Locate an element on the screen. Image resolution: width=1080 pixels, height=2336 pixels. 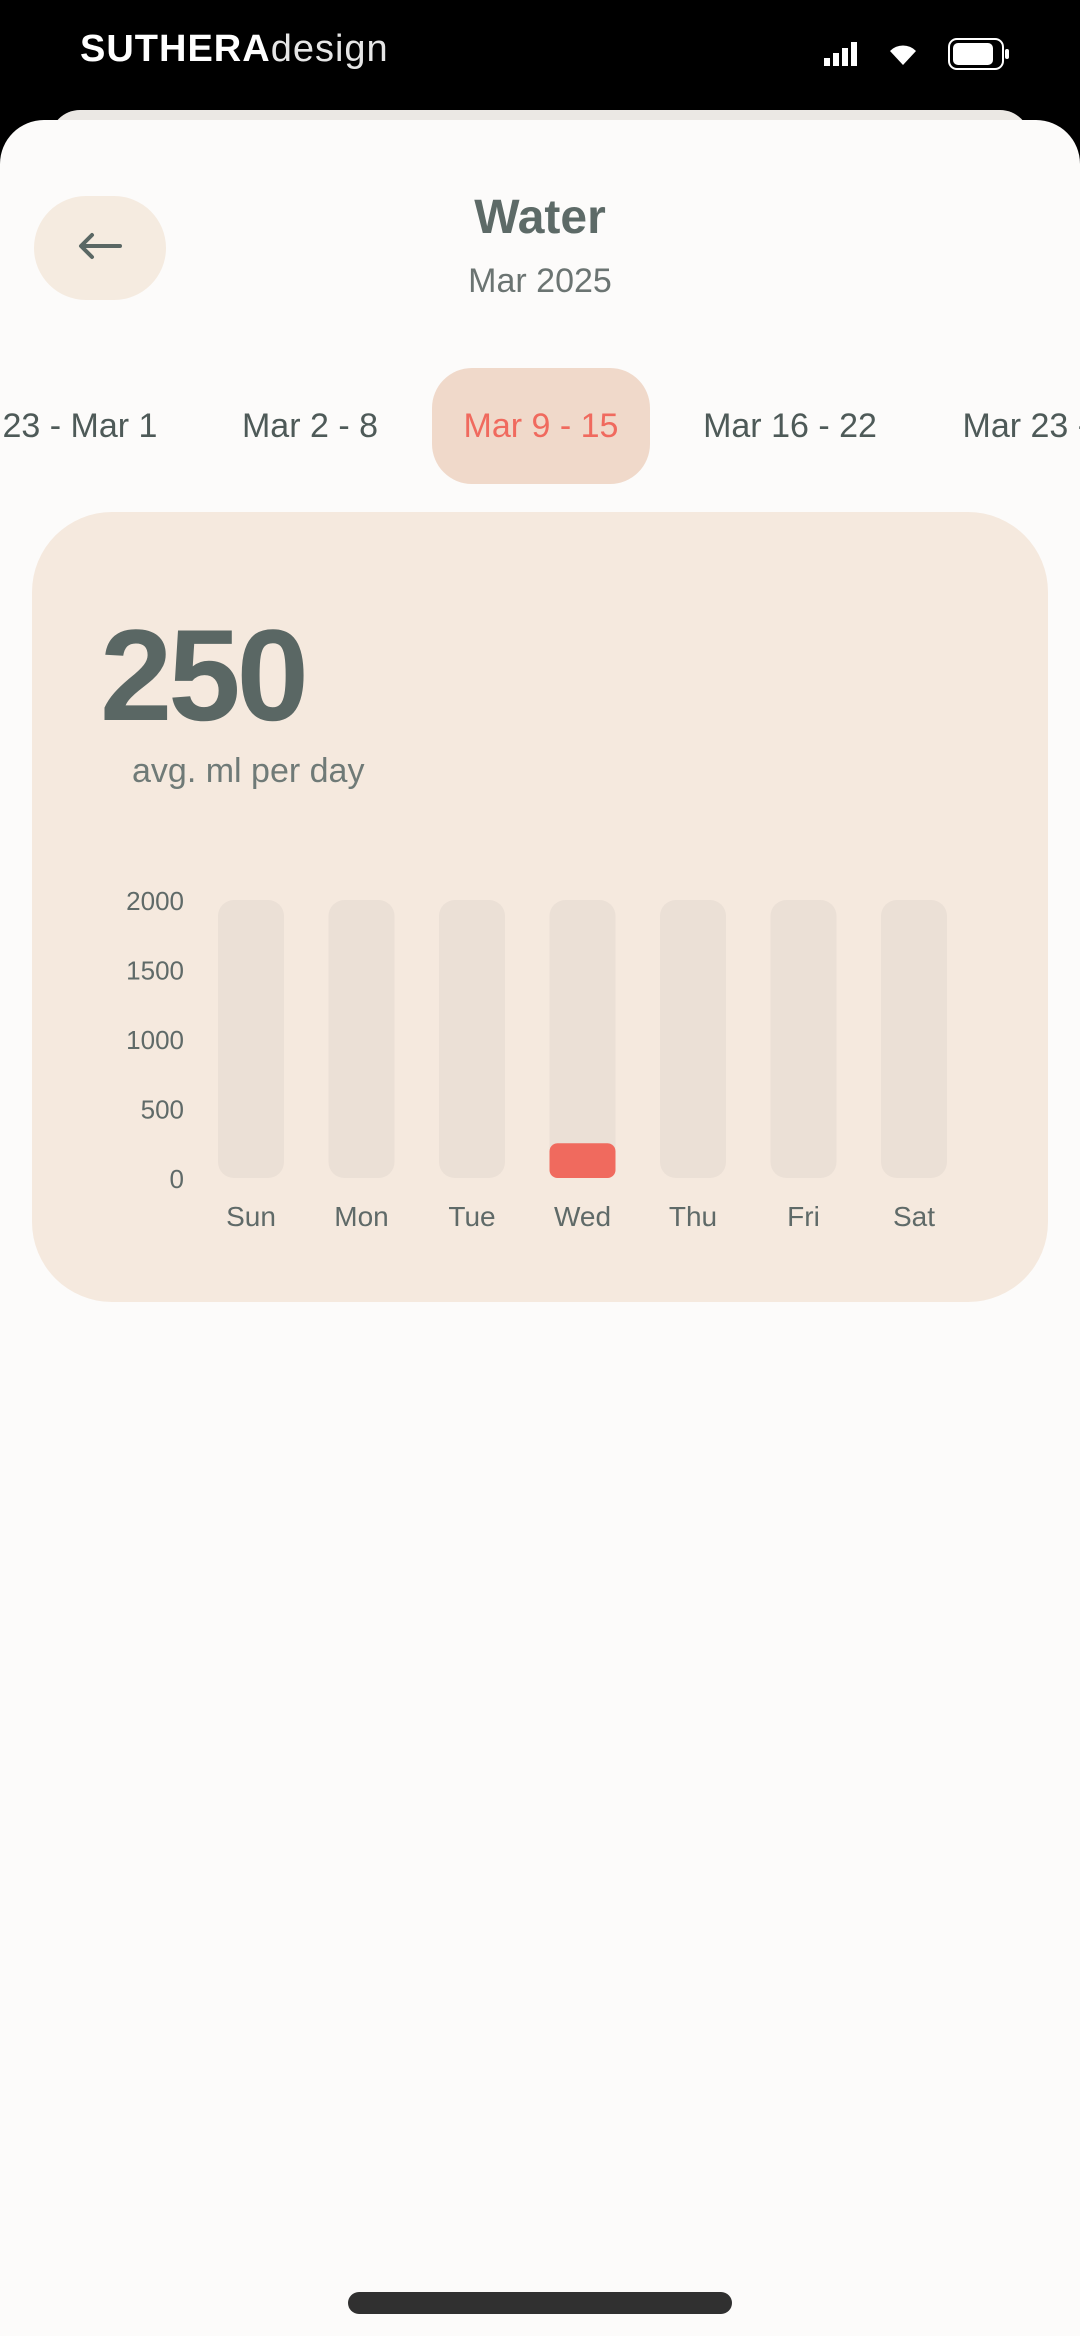
status-bar: SUTHERAdesign is located at coordinates (540, 55).